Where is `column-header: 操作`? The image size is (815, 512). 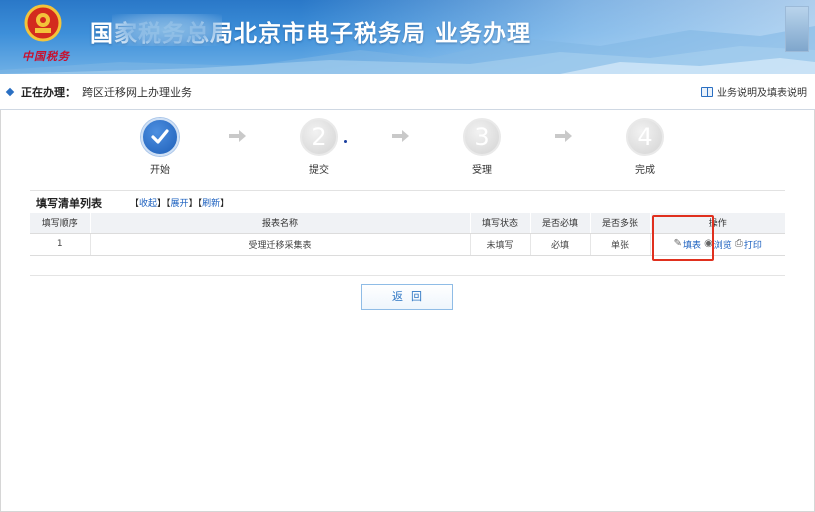
column-header: 操作 is located at coordinates (717, 223).